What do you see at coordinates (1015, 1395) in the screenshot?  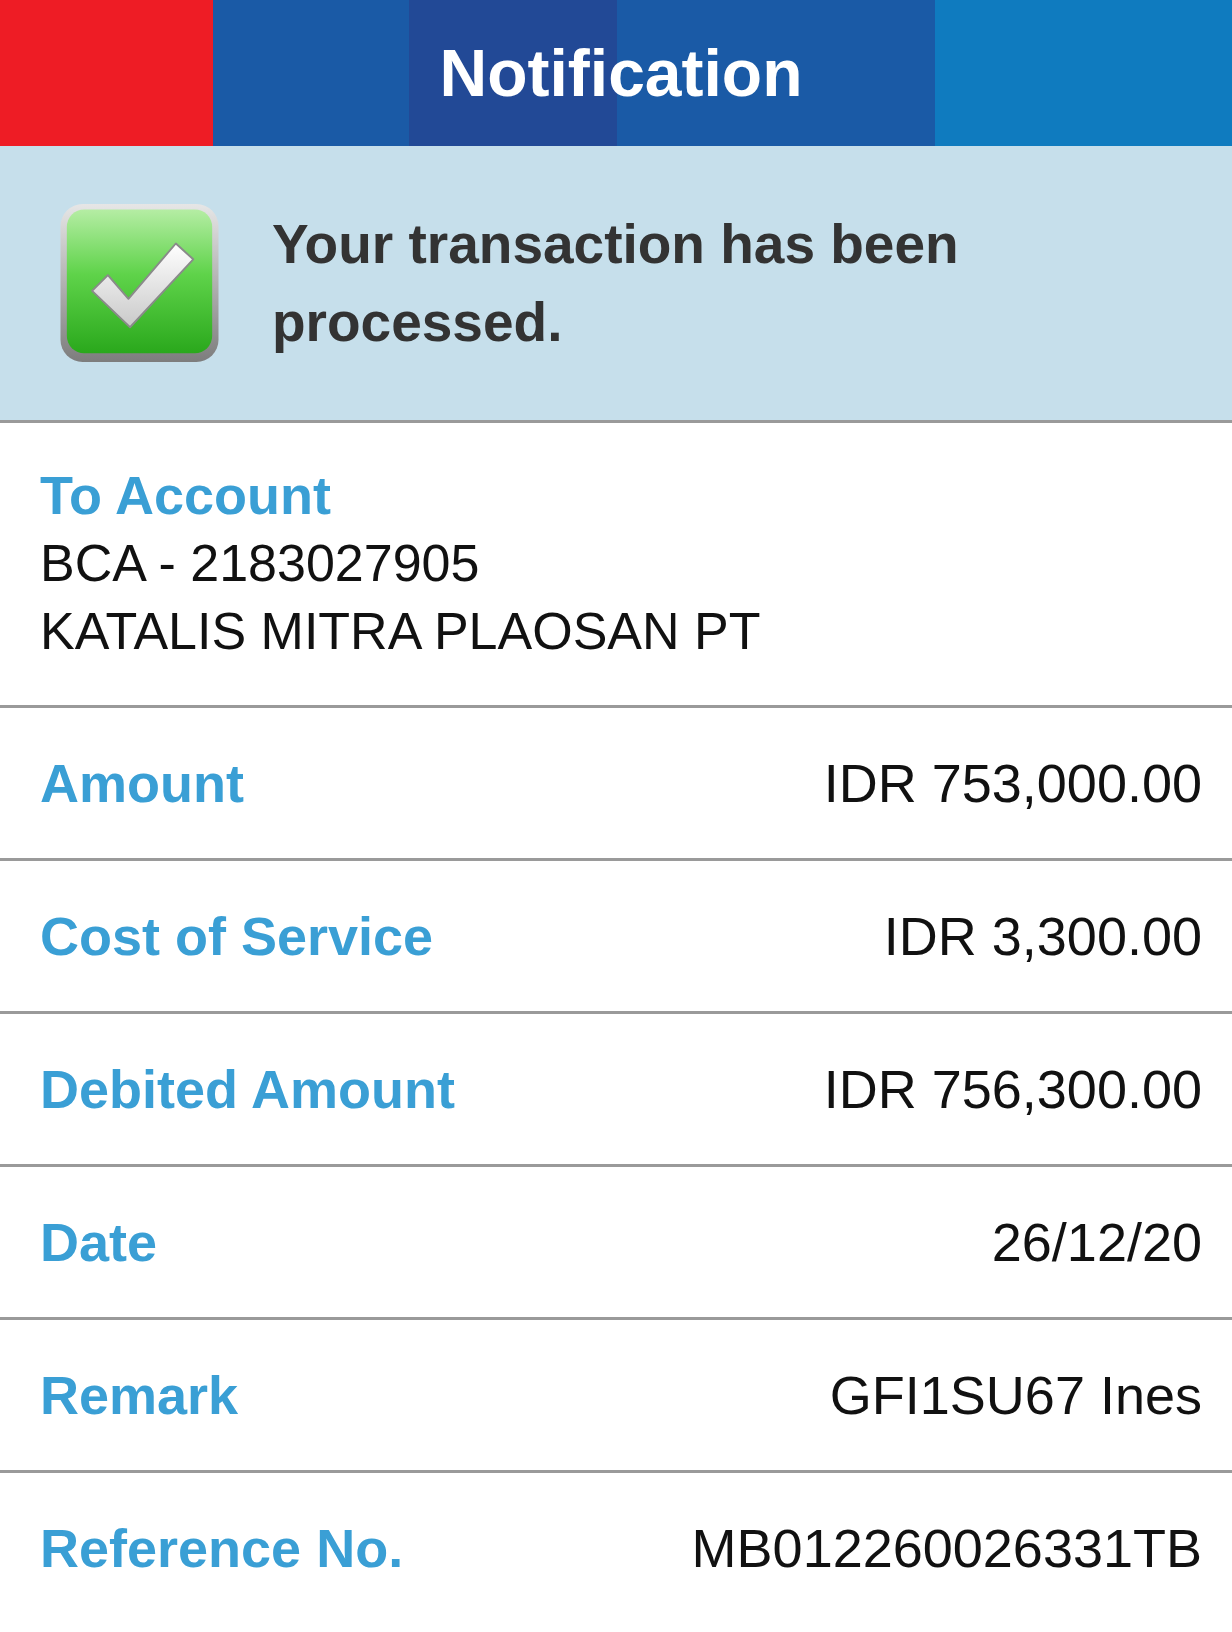 I see `field-value: GFI1SU67 Ines` at bounding box center [1015, 1395].